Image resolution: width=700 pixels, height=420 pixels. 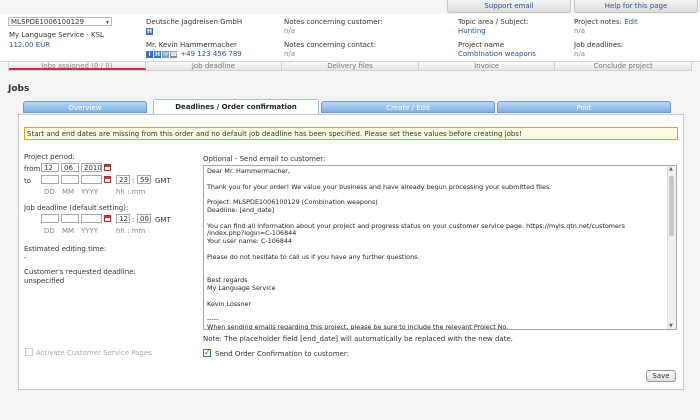 What do you see at coordinates (123, 218) in the screenshot?
I see `deadline-hour-input: 12` at bounding box center [123, 218].